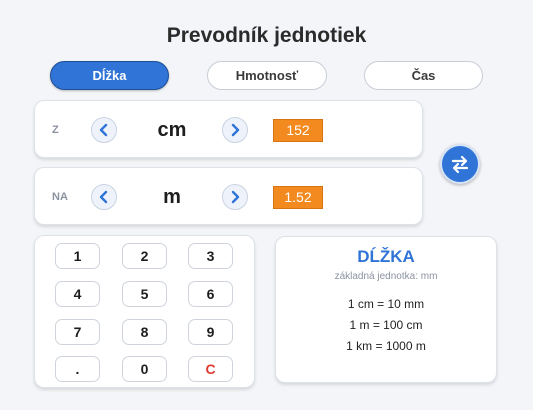 The height and width of the screenshot is (410, 533). What do you see at coordinates (77, 332) in the screenshot?
I see `key-7: 7` at bounding box center [77, 332].